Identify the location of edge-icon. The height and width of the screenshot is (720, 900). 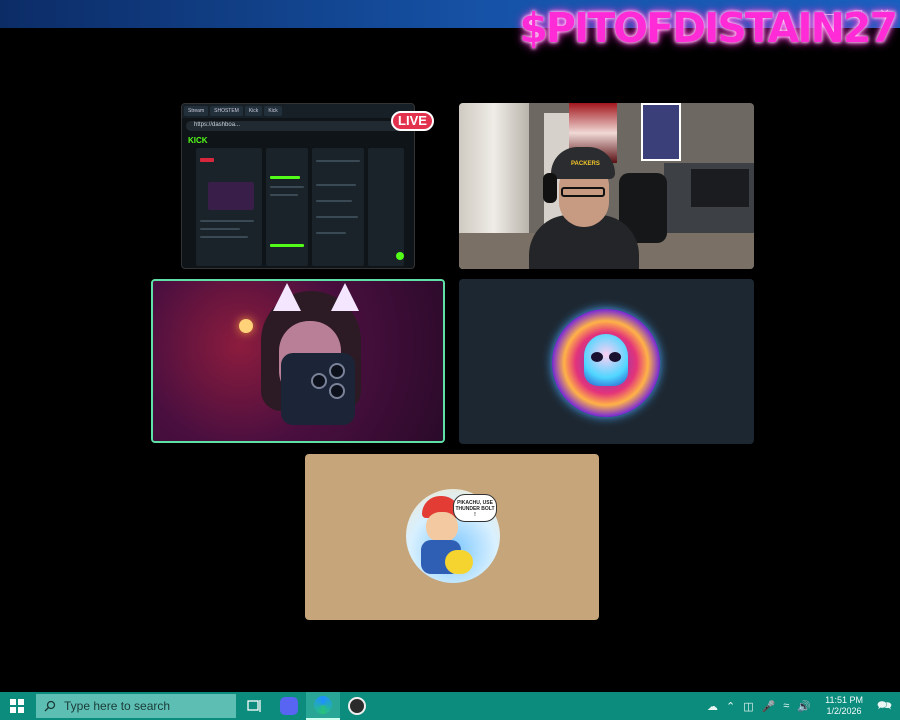
(323, 705).